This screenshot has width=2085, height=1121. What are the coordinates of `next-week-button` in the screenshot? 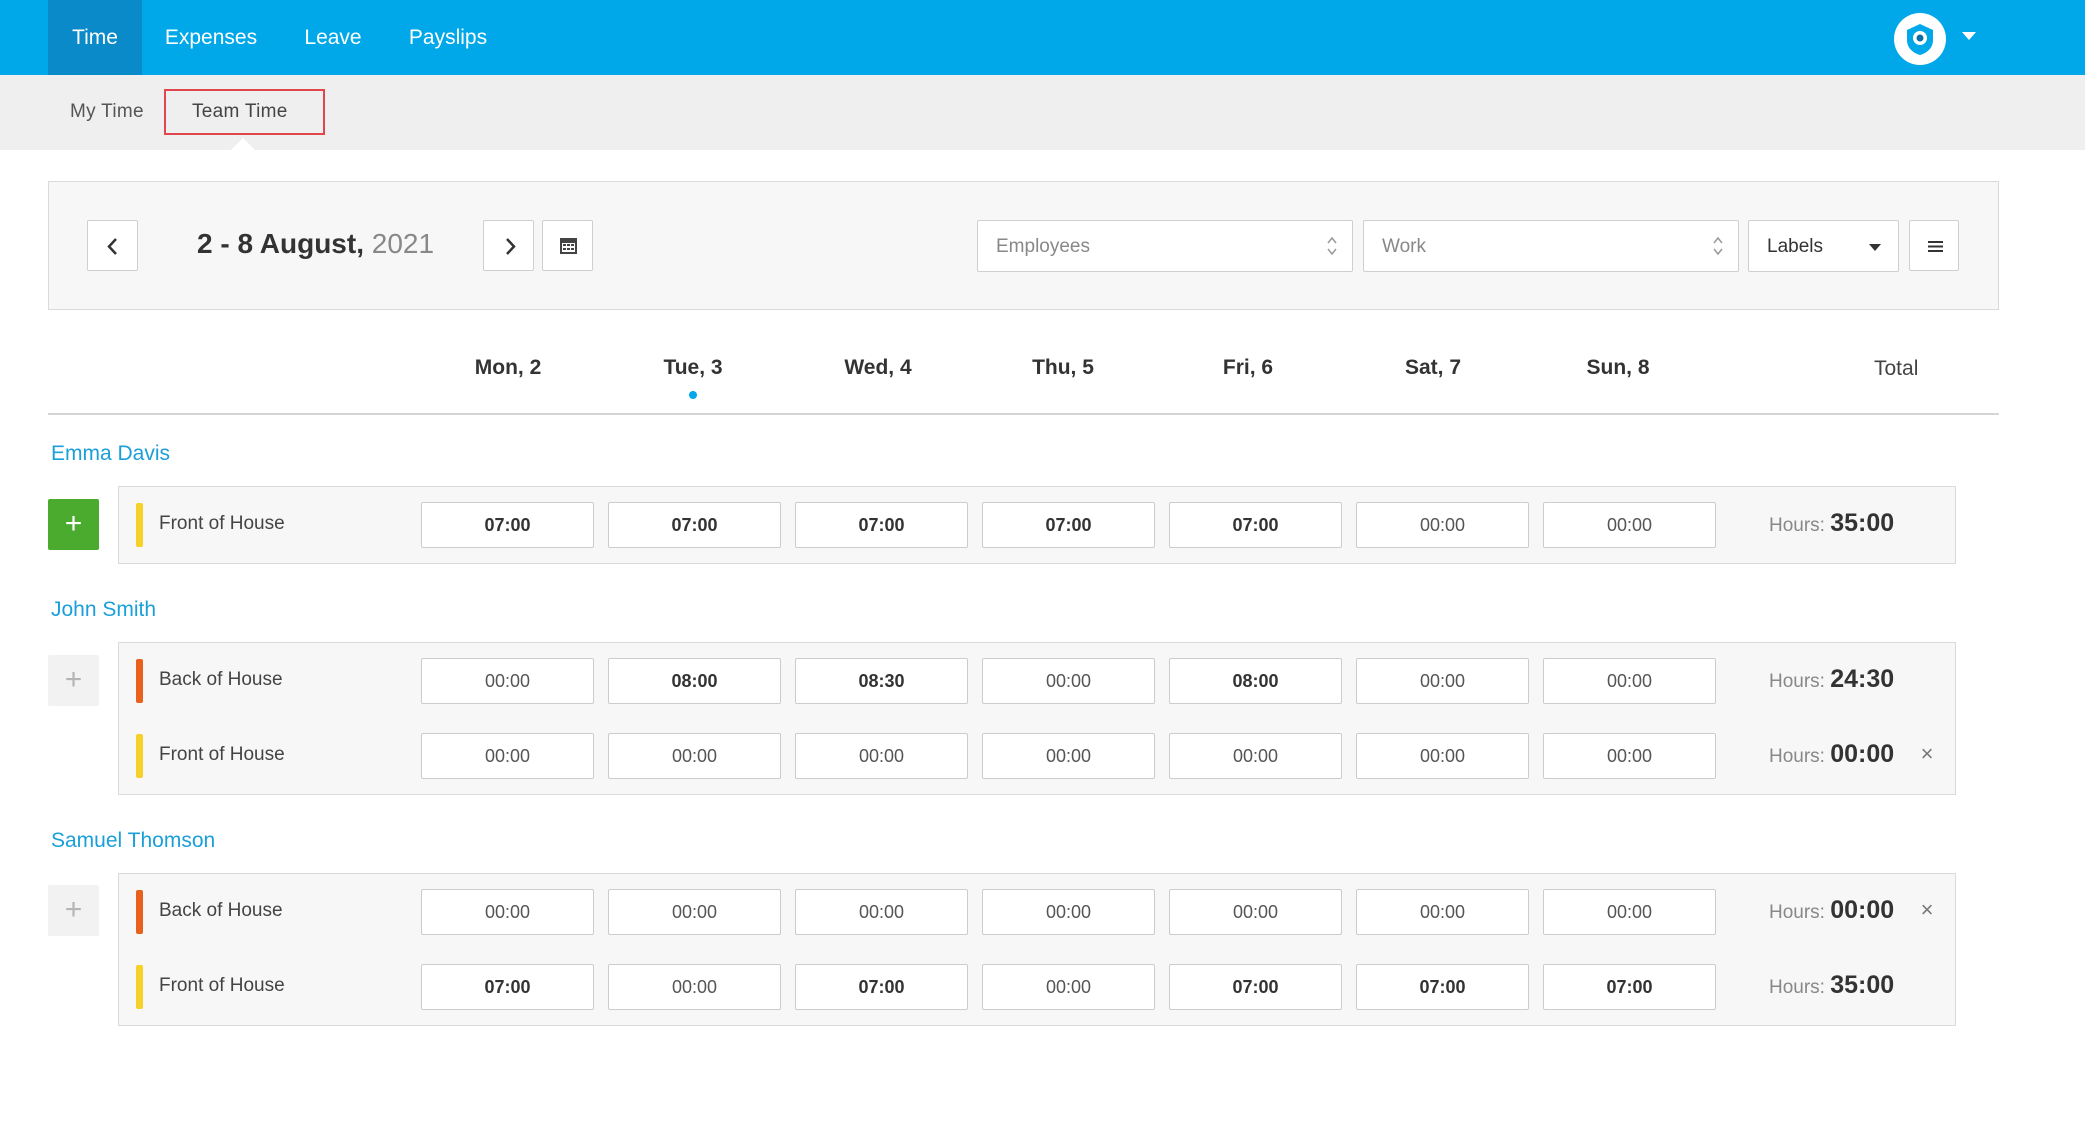 It's located at (508, 245).